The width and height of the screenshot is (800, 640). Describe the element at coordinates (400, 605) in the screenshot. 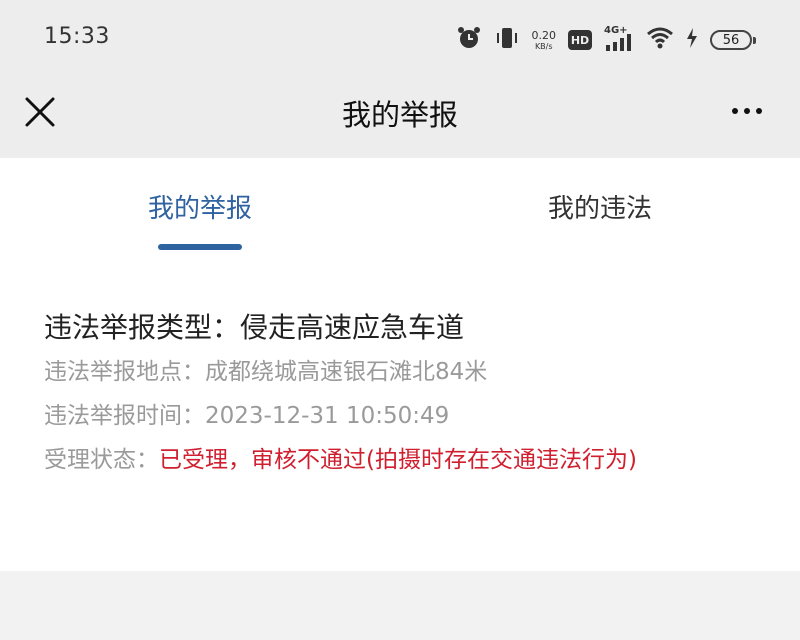

I see `bottom-background` at that location.